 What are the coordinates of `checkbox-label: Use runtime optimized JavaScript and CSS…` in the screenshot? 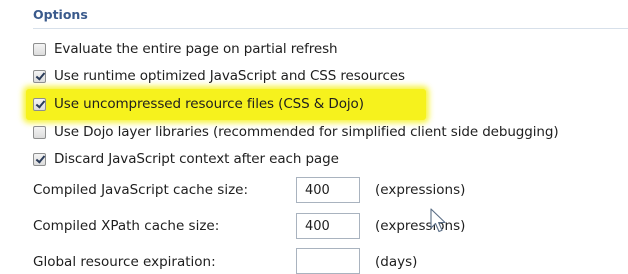 It's located at (229, 76).